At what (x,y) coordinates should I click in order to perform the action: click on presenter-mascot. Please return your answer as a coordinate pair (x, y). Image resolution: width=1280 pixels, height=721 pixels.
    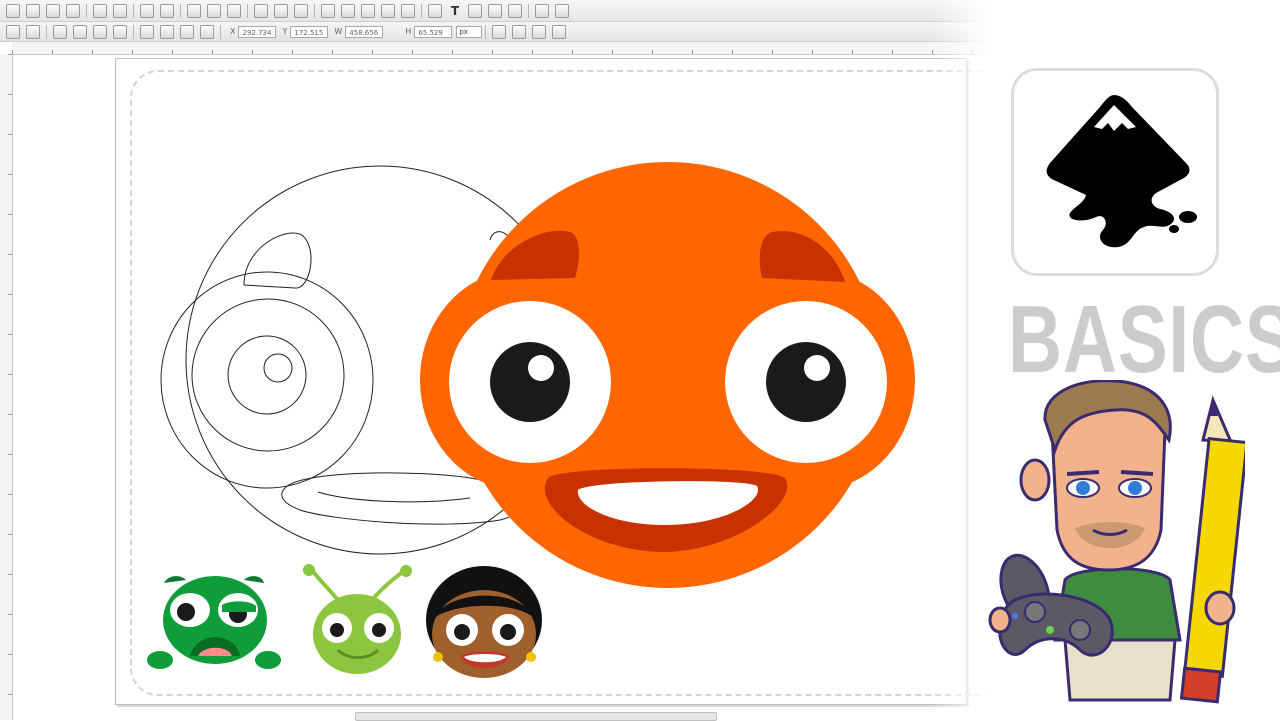
    Looking at the image, I should click on (1116, 542).